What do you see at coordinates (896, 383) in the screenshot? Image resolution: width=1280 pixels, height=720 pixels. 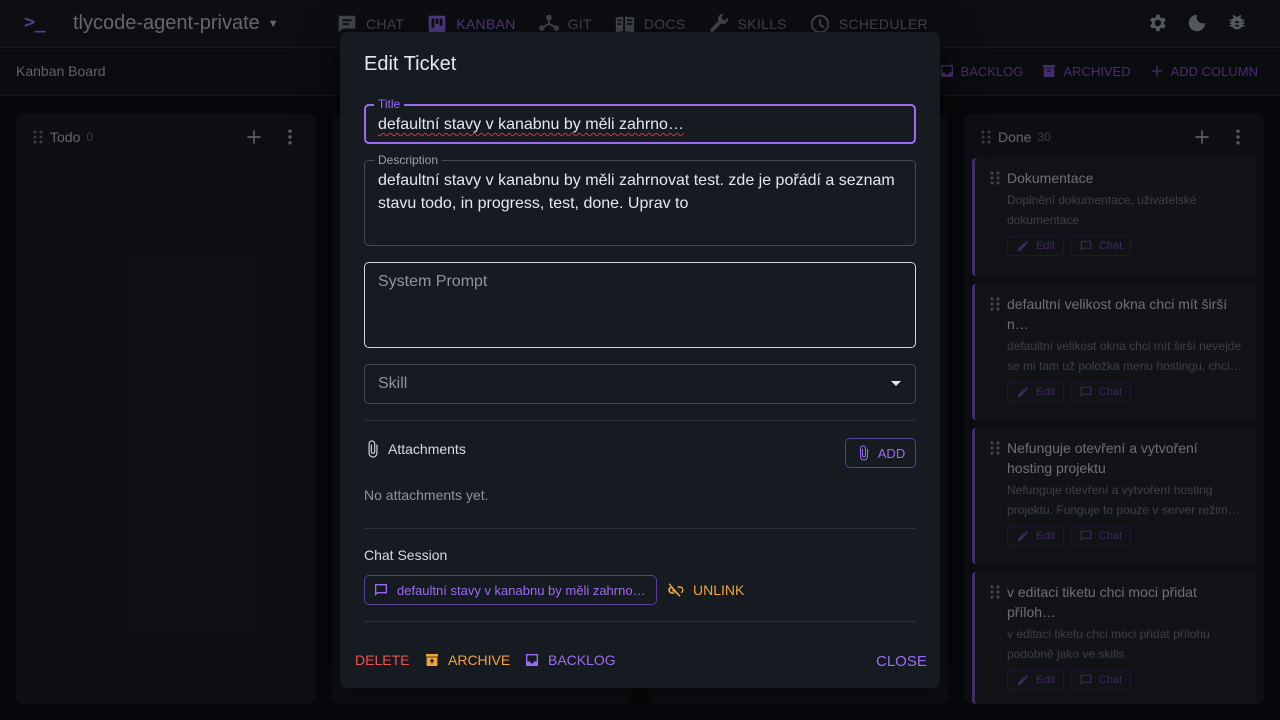 I see `dropdown-arrow-icon` at bounding box center [896, 383].